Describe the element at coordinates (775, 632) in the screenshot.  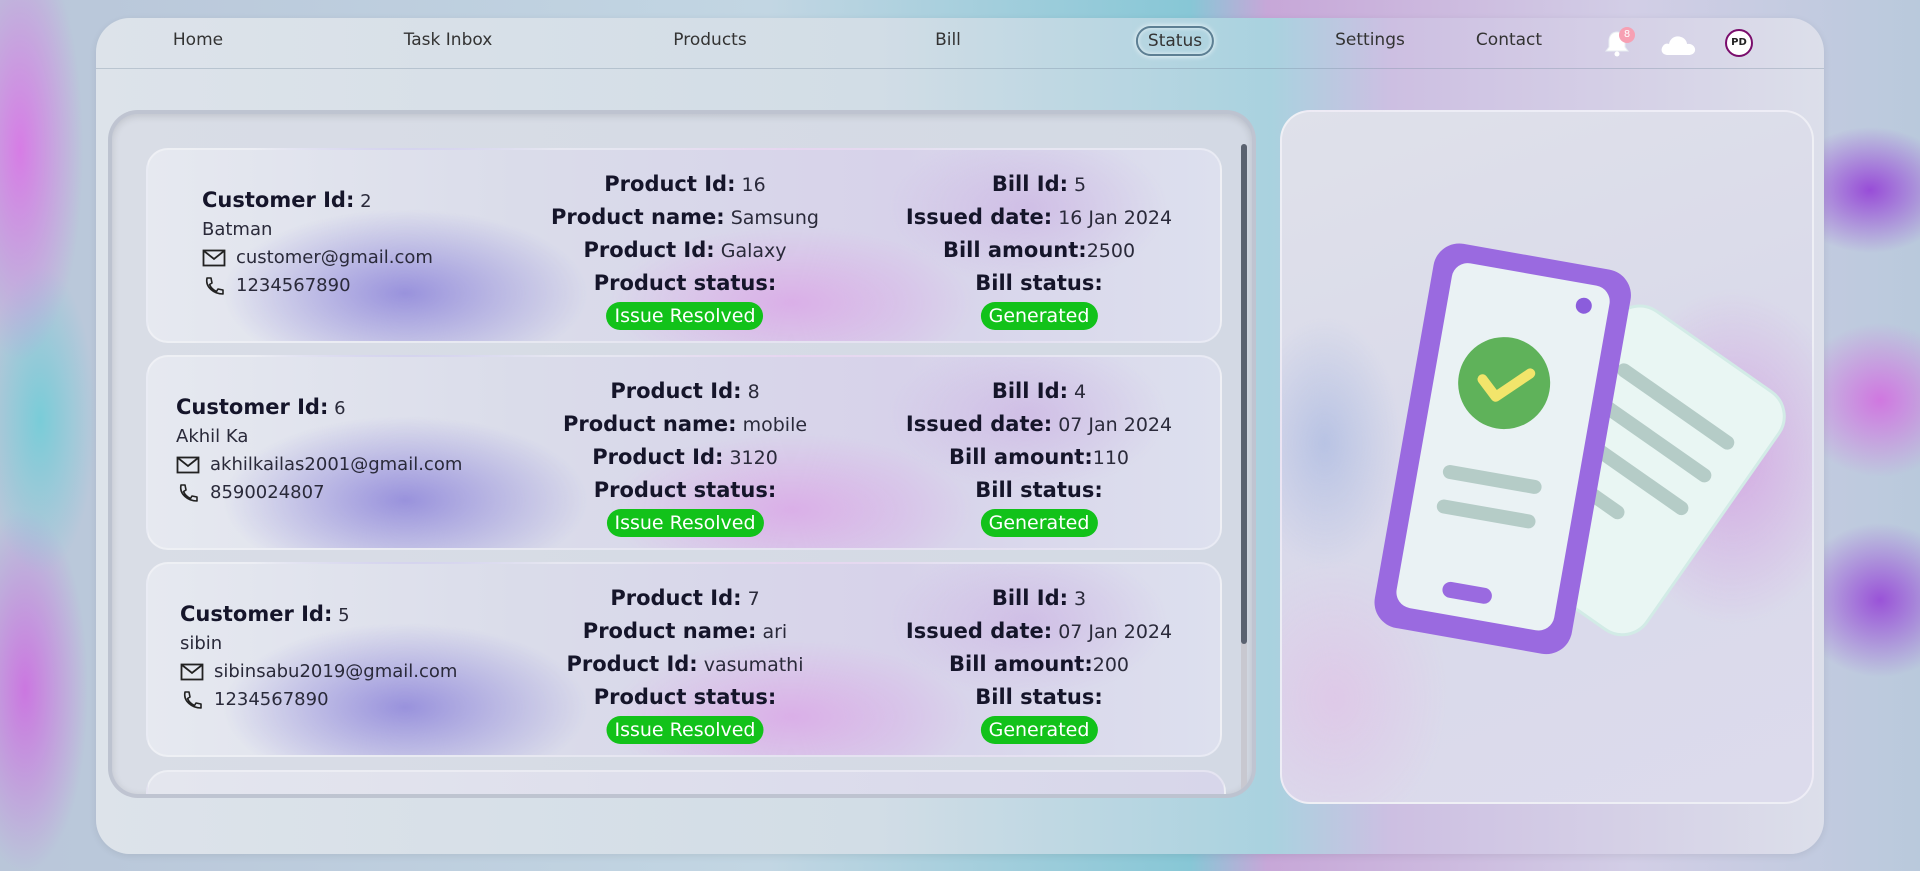
I see `product-name-value: ari` at that location.